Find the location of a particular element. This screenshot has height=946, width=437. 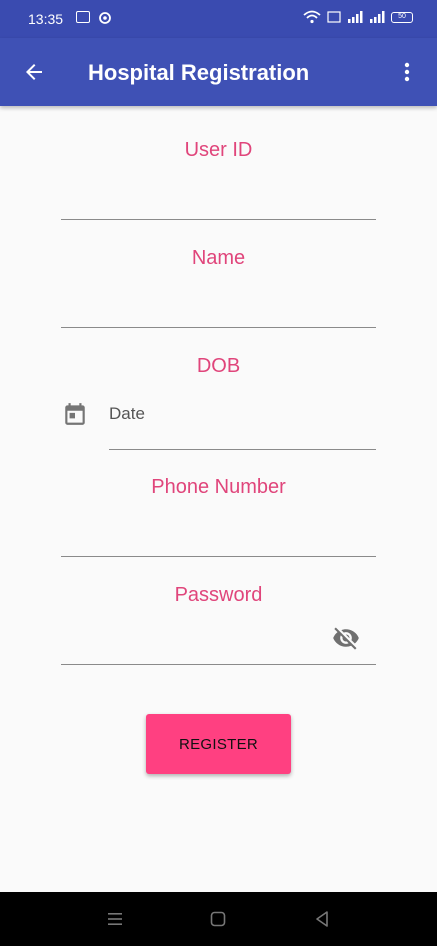

status-system-icons: 50 is located at coordinates (358, 17).